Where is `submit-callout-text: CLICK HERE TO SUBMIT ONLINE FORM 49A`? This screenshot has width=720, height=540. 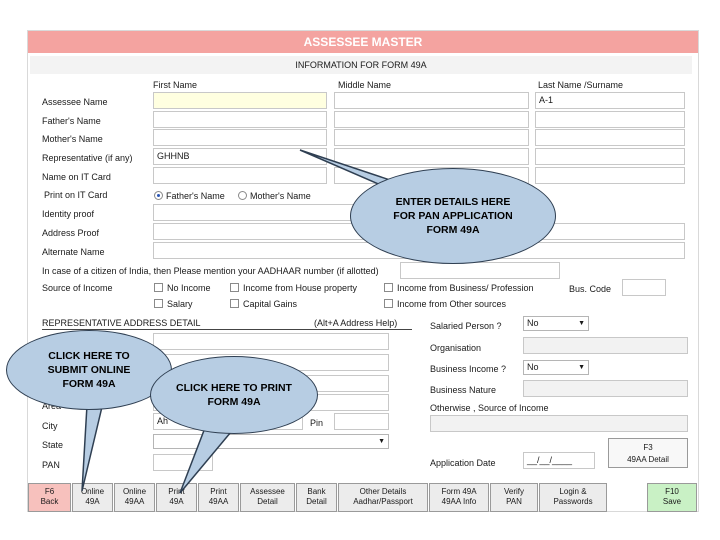 submit-callout-text: CLICK HERE TO SUBMIT ONLINE FORM 49A is located at coordinates (89, 370).